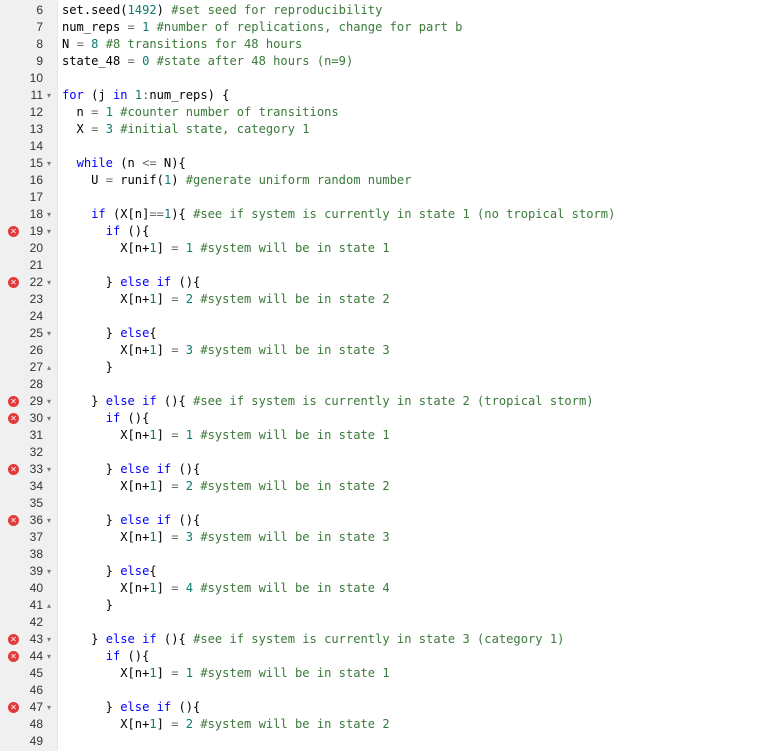 The image size is (768, 751). What do you see at coordinates (28, 656) in the screenshot?
I see `gutter-line: ✕ 44 ▾` at bounding box center [28, 656].